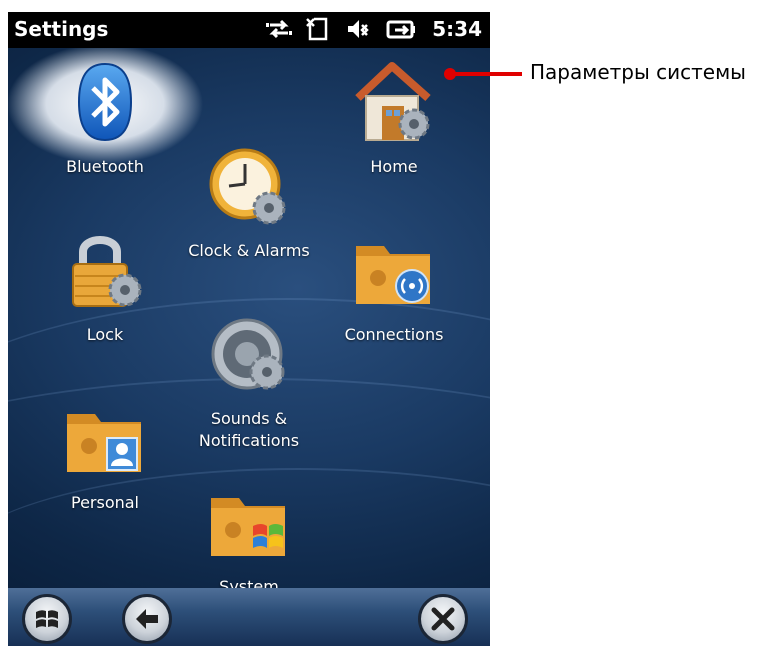  I want to click on app-sounds-notifications: Sounds & Notifications, so click(249, 380).